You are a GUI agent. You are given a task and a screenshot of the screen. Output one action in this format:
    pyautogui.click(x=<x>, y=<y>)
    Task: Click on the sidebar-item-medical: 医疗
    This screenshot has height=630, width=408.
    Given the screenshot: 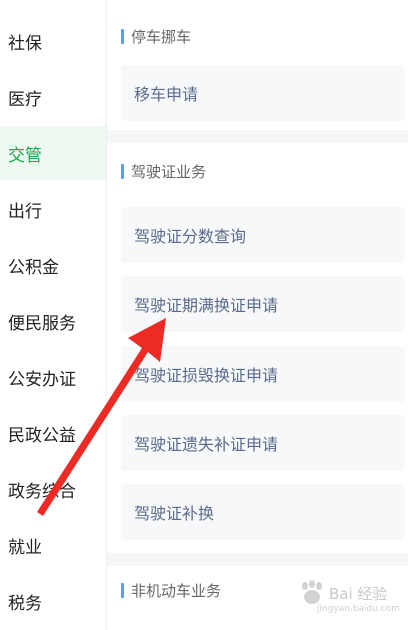 What is the action you would take?
    pyautogui.click(x=53, y=97)
    